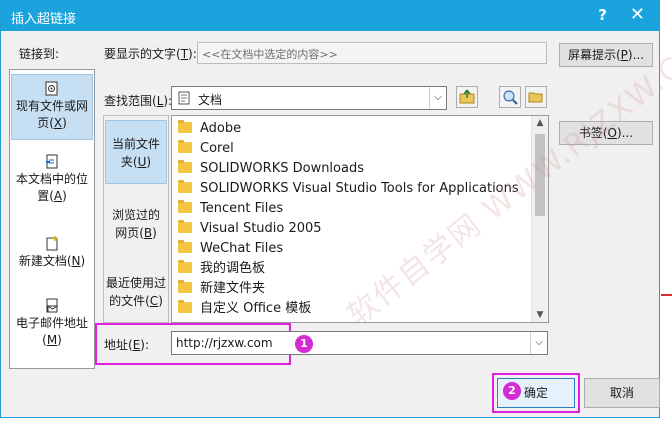  I want to click on help-button: ?, so click(602, 15).